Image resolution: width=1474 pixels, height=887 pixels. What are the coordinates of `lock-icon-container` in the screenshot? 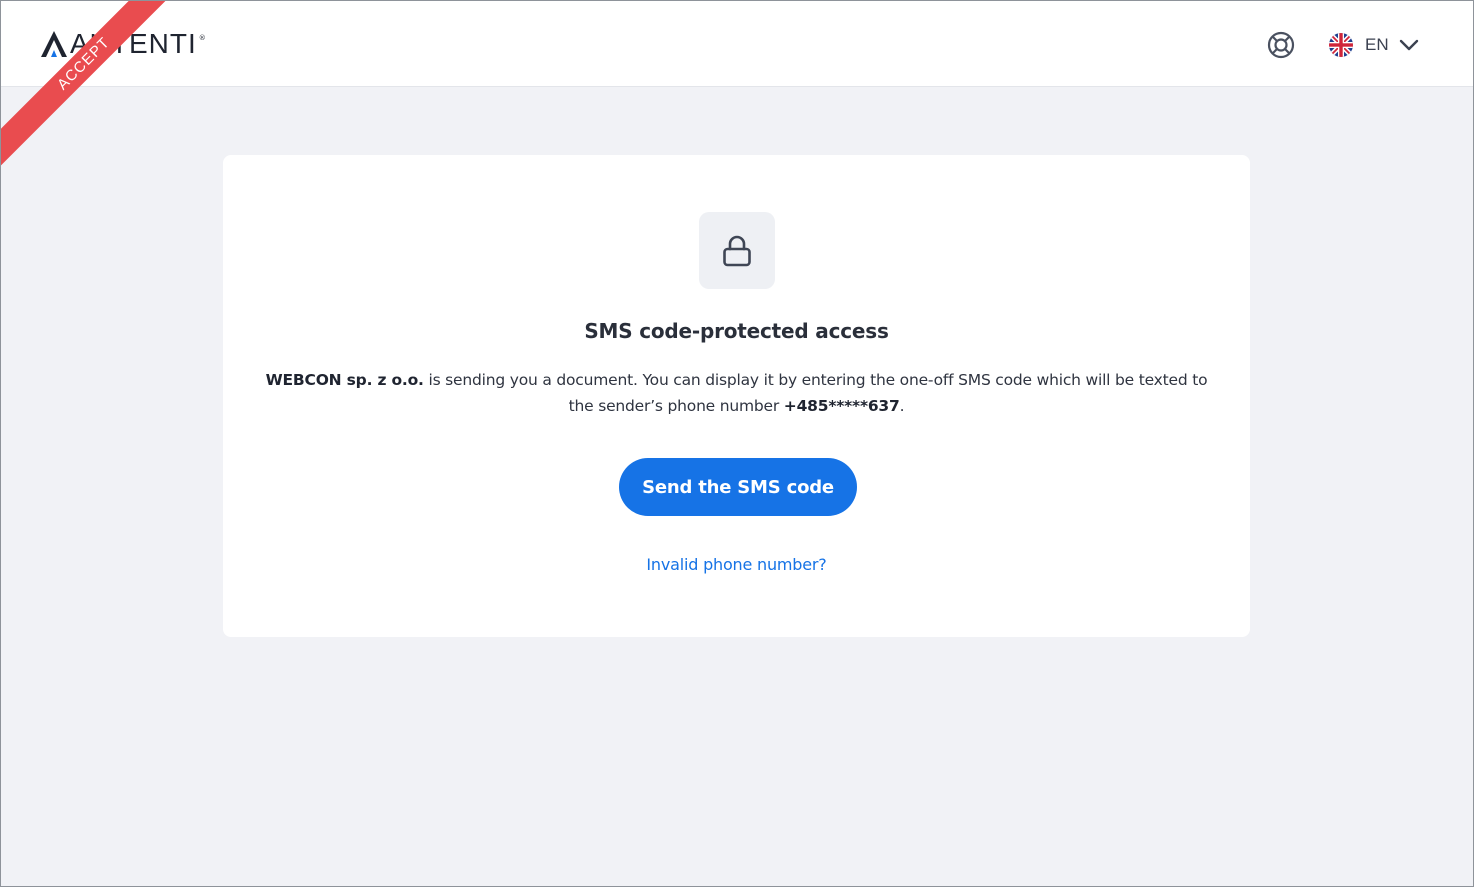 It's located at (737, 250).